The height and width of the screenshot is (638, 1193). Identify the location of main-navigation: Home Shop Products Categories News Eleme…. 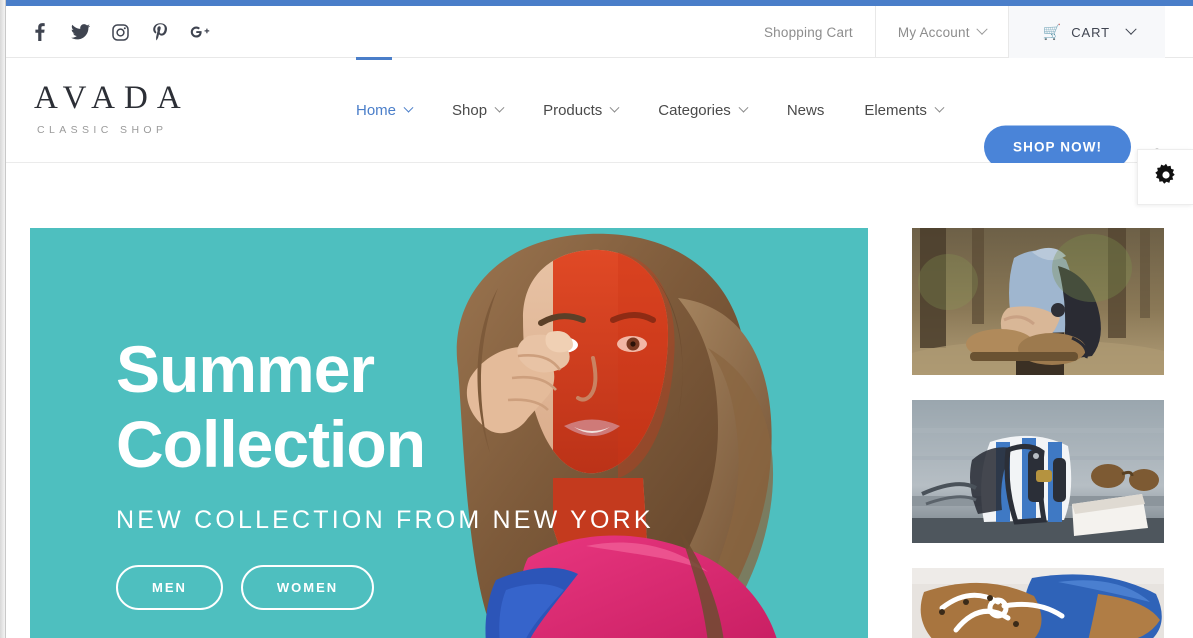
(659, 110).